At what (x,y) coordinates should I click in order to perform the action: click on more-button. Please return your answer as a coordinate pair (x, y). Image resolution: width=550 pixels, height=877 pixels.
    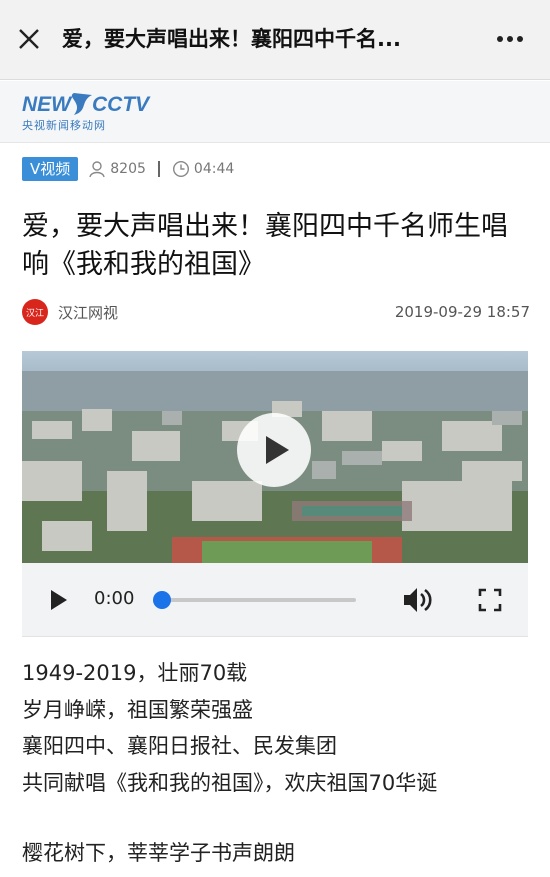
    Looking at the image, I should click on (510, 39).